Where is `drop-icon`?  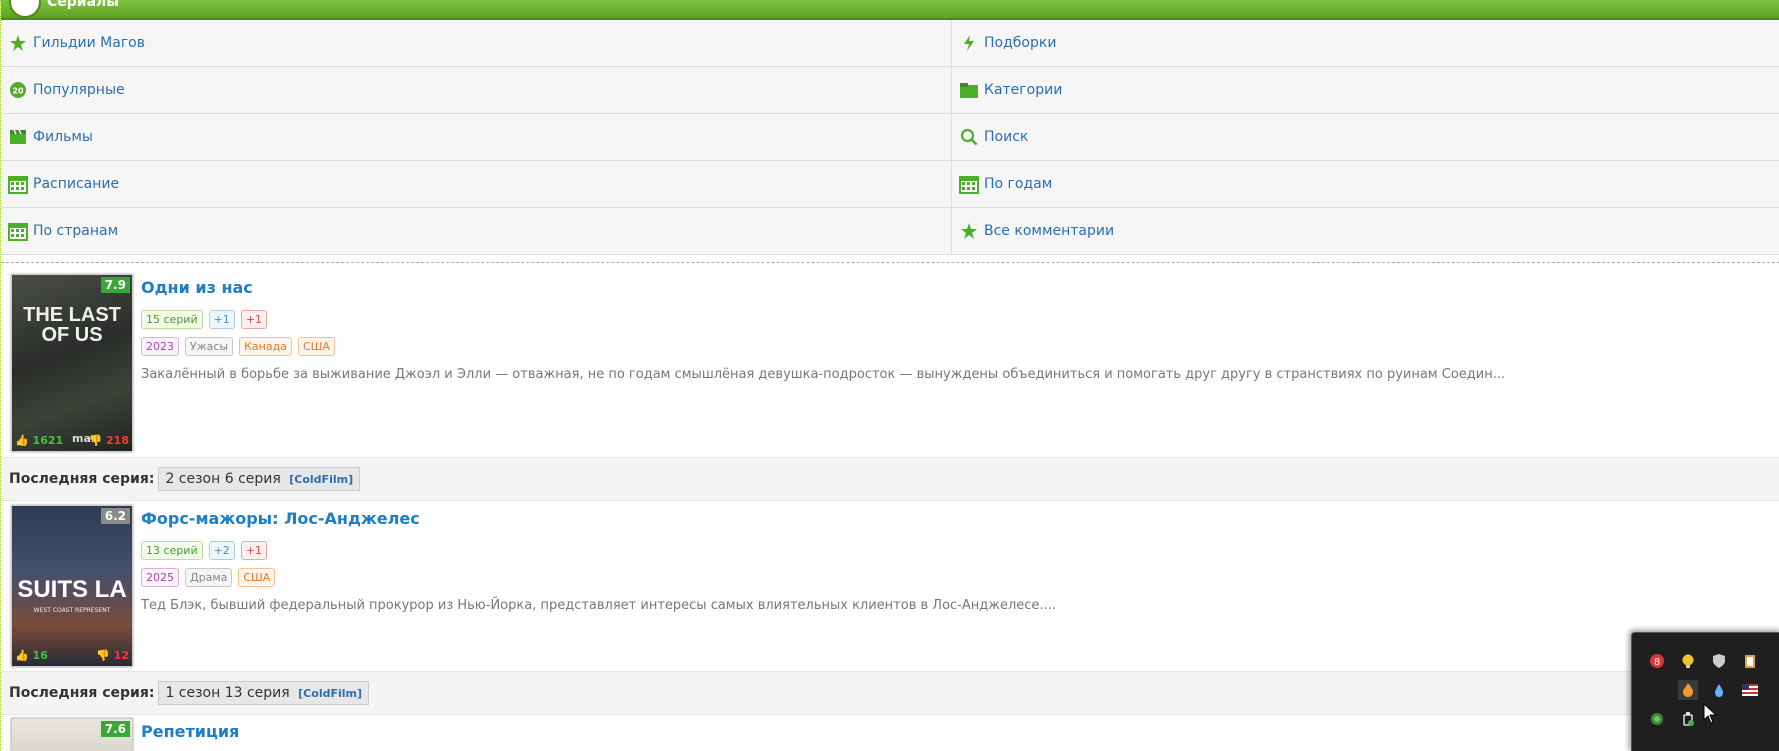
drop-icon is located at coordinates (1719, 690).